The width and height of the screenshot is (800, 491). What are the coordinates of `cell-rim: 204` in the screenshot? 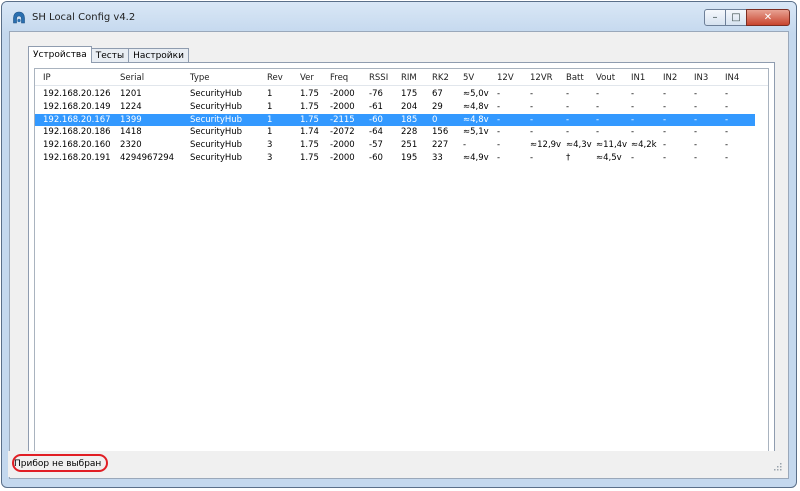 It's located at (409, 106).